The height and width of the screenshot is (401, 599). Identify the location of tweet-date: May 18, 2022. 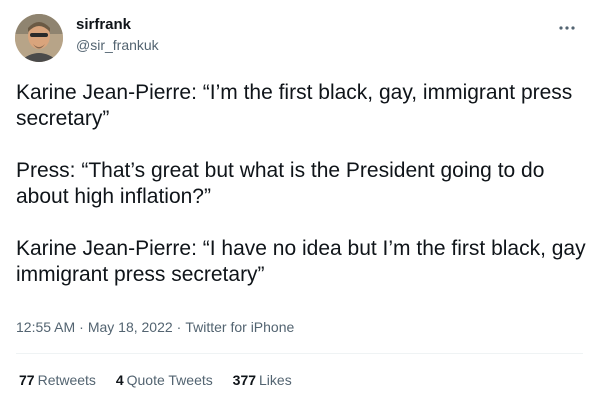
(130, 327).